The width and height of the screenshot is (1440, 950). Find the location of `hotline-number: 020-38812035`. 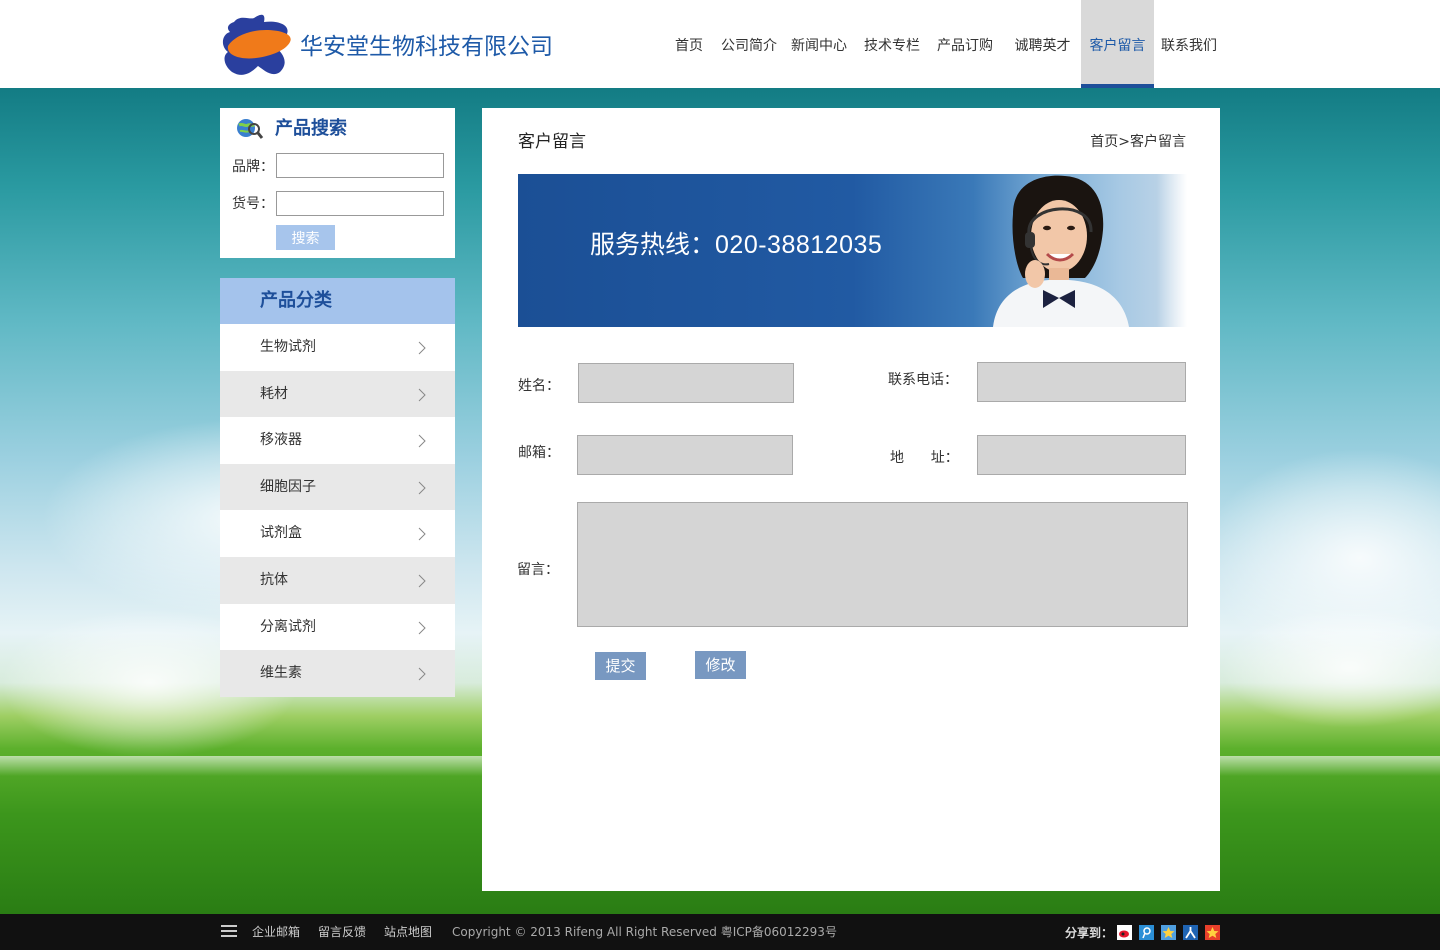

hotline-number: 020-38812035 is located at coordinates (799, 245).